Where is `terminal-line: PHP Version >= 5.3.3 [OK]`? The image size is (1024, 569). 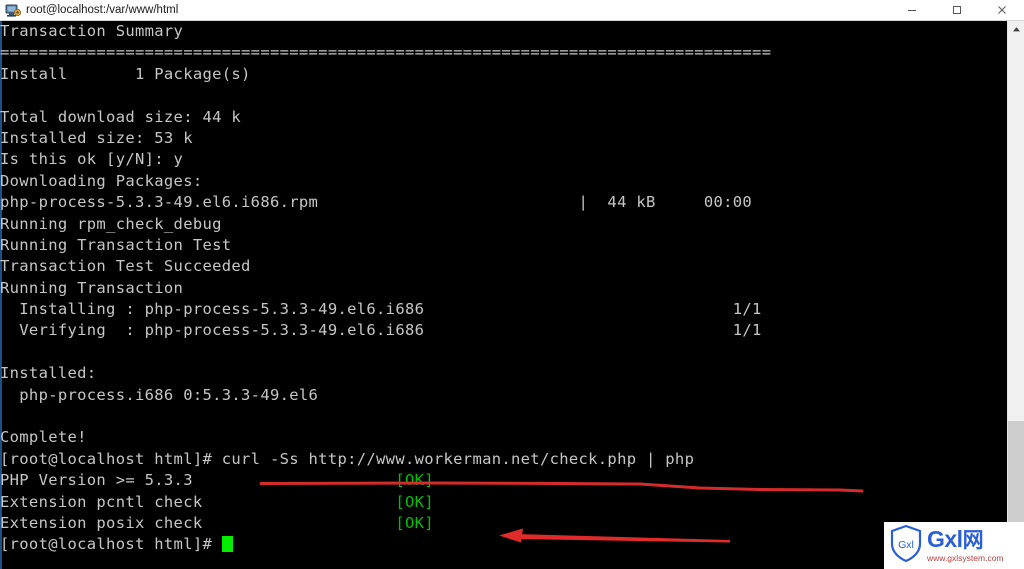
terminal-line: PHP Version >= 5.3.3 [OK] is located at coordinates (503, 480).